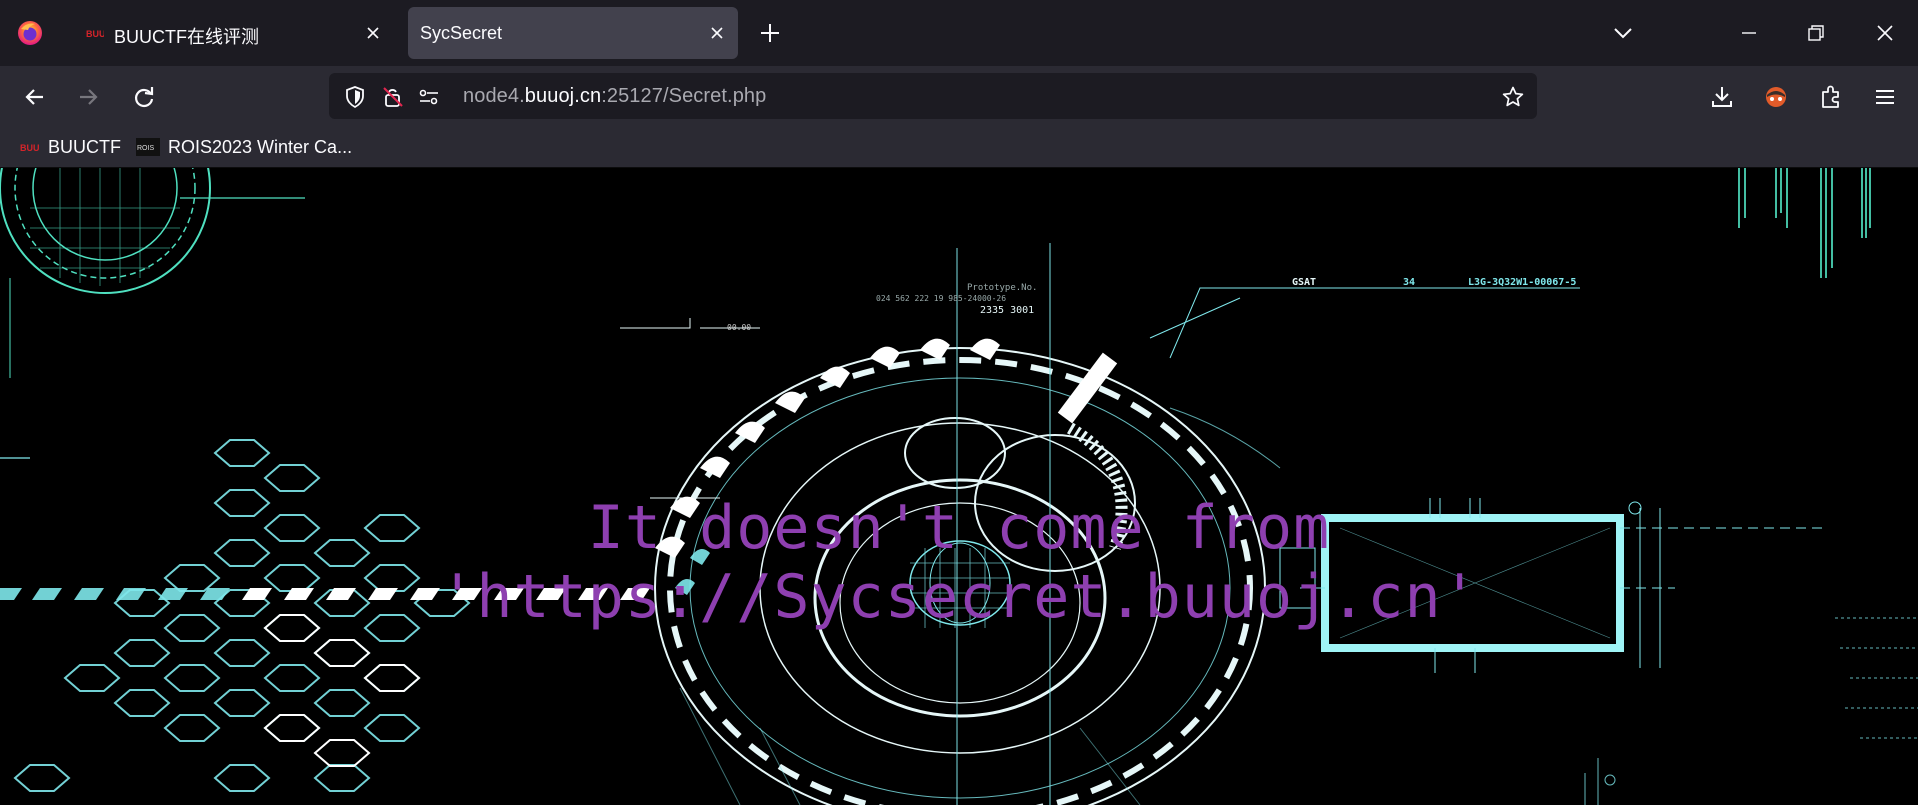 The height and width of the screenshot is (805, 1918). I want to click on tab-title: SycSecret, so click(461, 33).